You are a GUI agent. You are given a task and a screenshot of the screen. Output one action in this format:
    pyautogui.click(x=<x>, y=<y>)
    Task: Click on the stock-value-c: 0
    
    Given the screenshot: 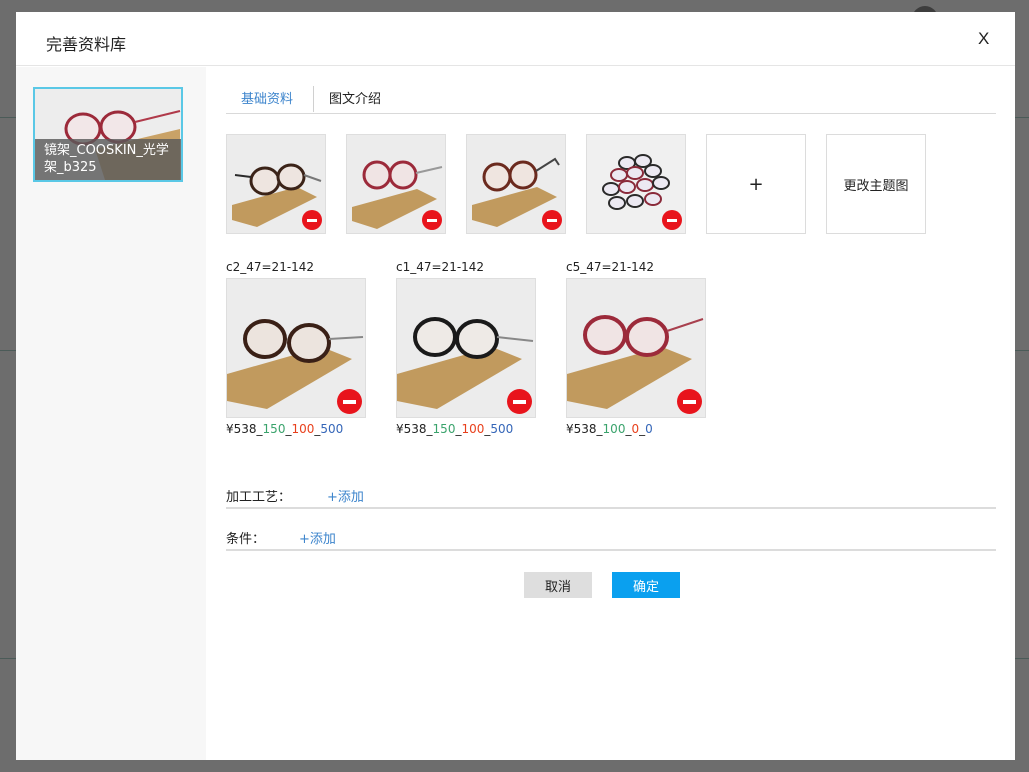 What is the action you would take?
    pyautogui.click(x=649, y=429)
    